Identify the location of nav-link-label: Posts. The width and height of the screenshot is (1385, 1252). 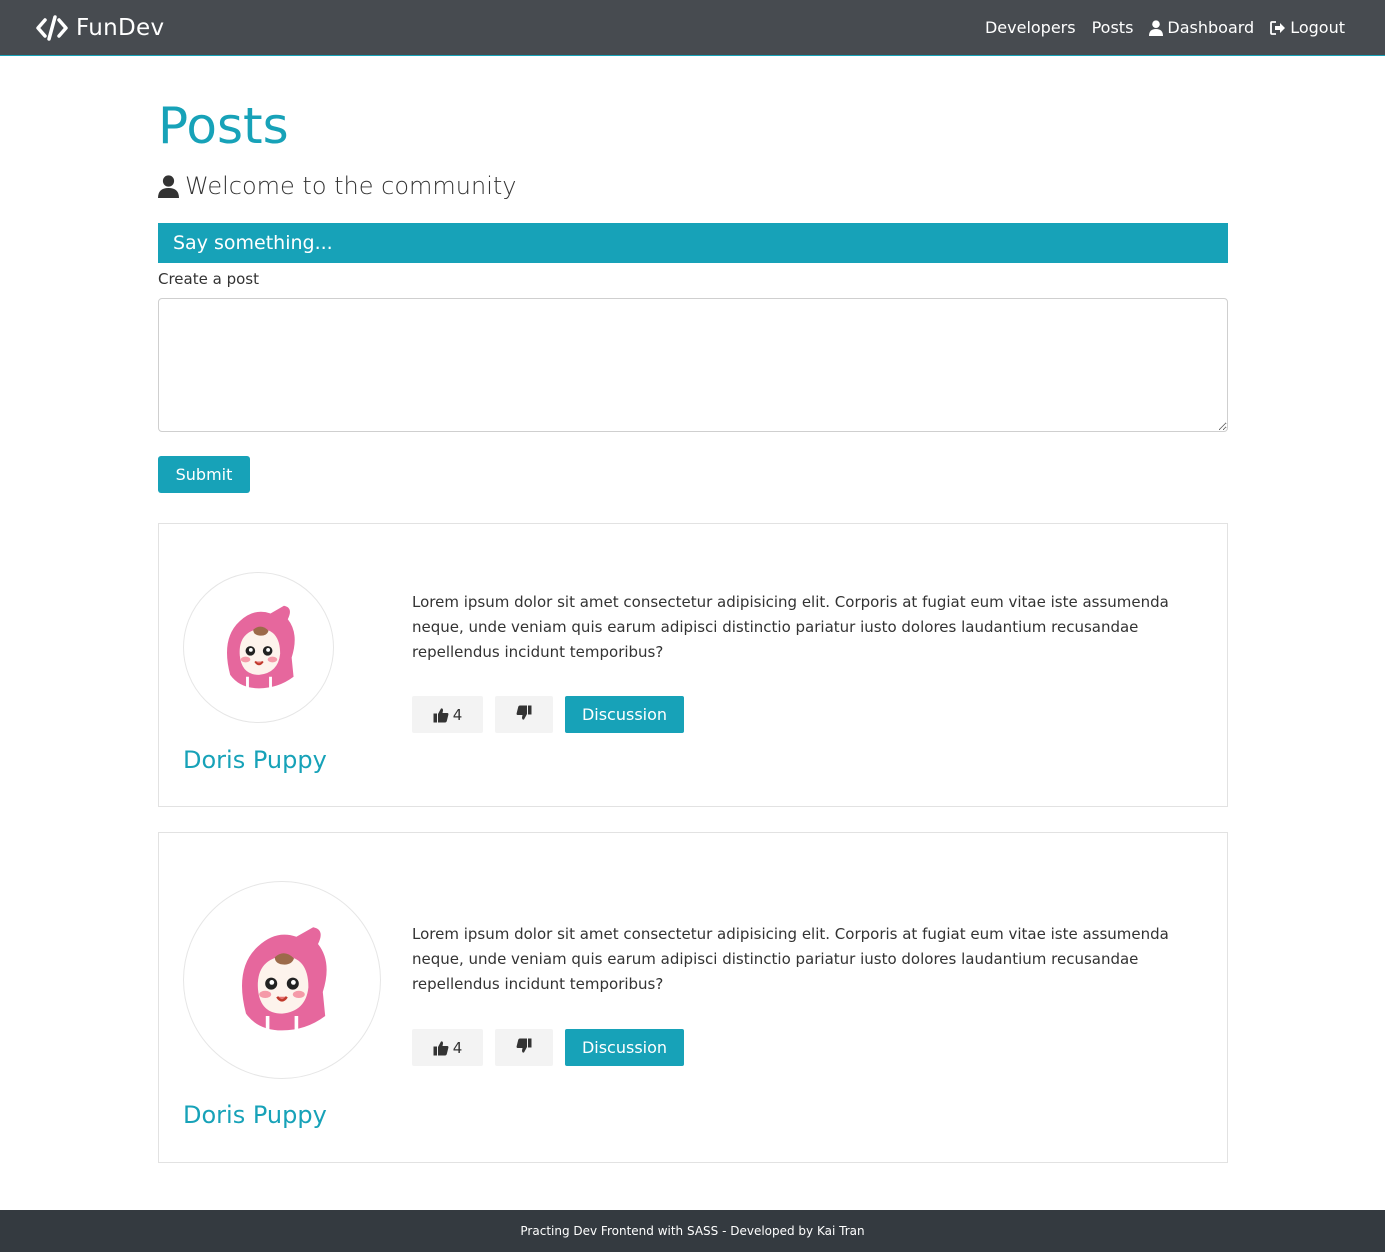
(1112, 27).